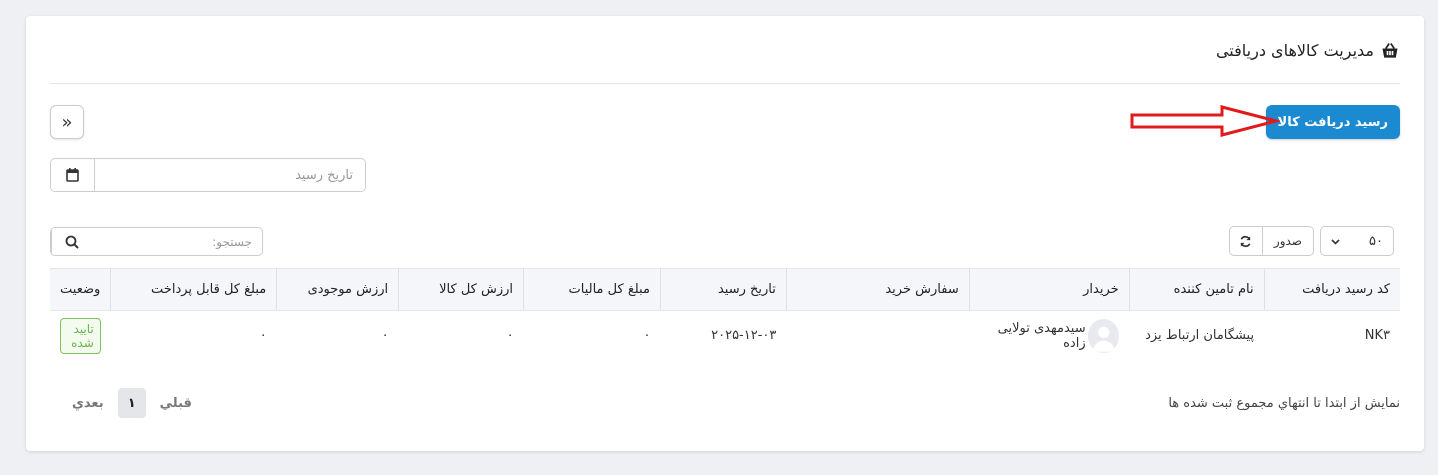 The width and height of the screenshot is (1438, 475). I want to click on basket-icon, so click(1390, 50).